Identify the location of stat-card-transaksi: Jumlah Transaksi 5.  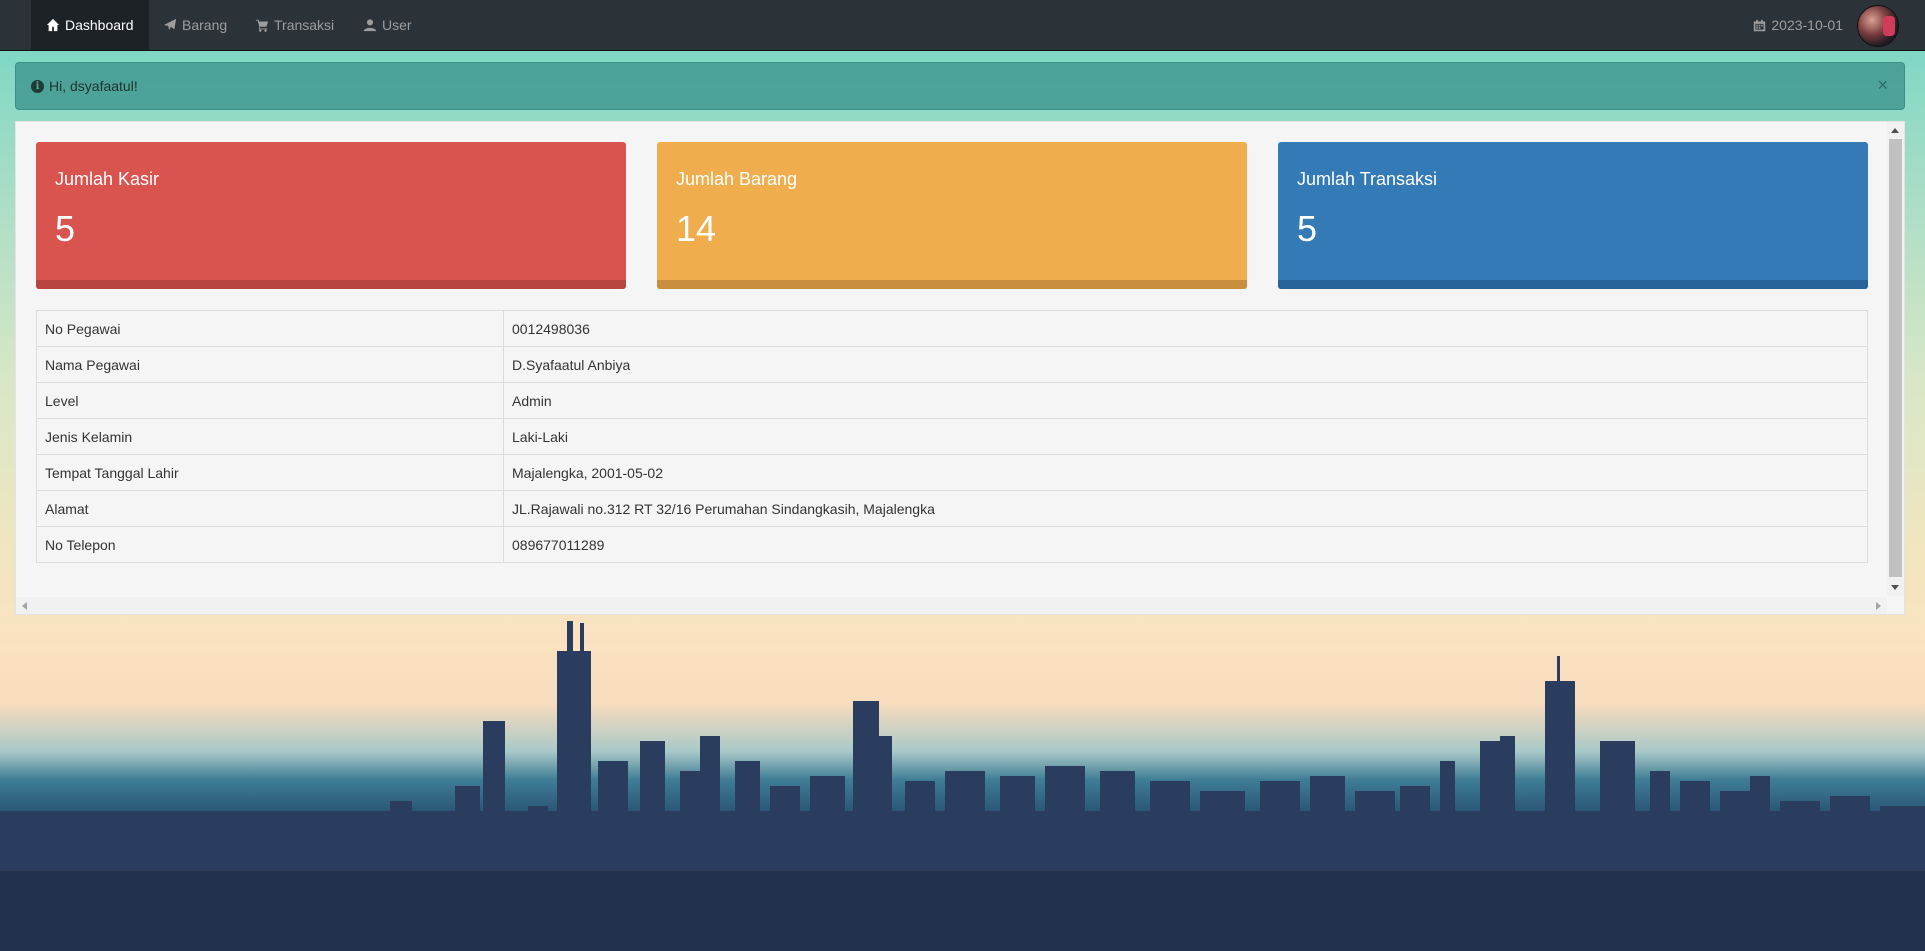
(1573, 215).